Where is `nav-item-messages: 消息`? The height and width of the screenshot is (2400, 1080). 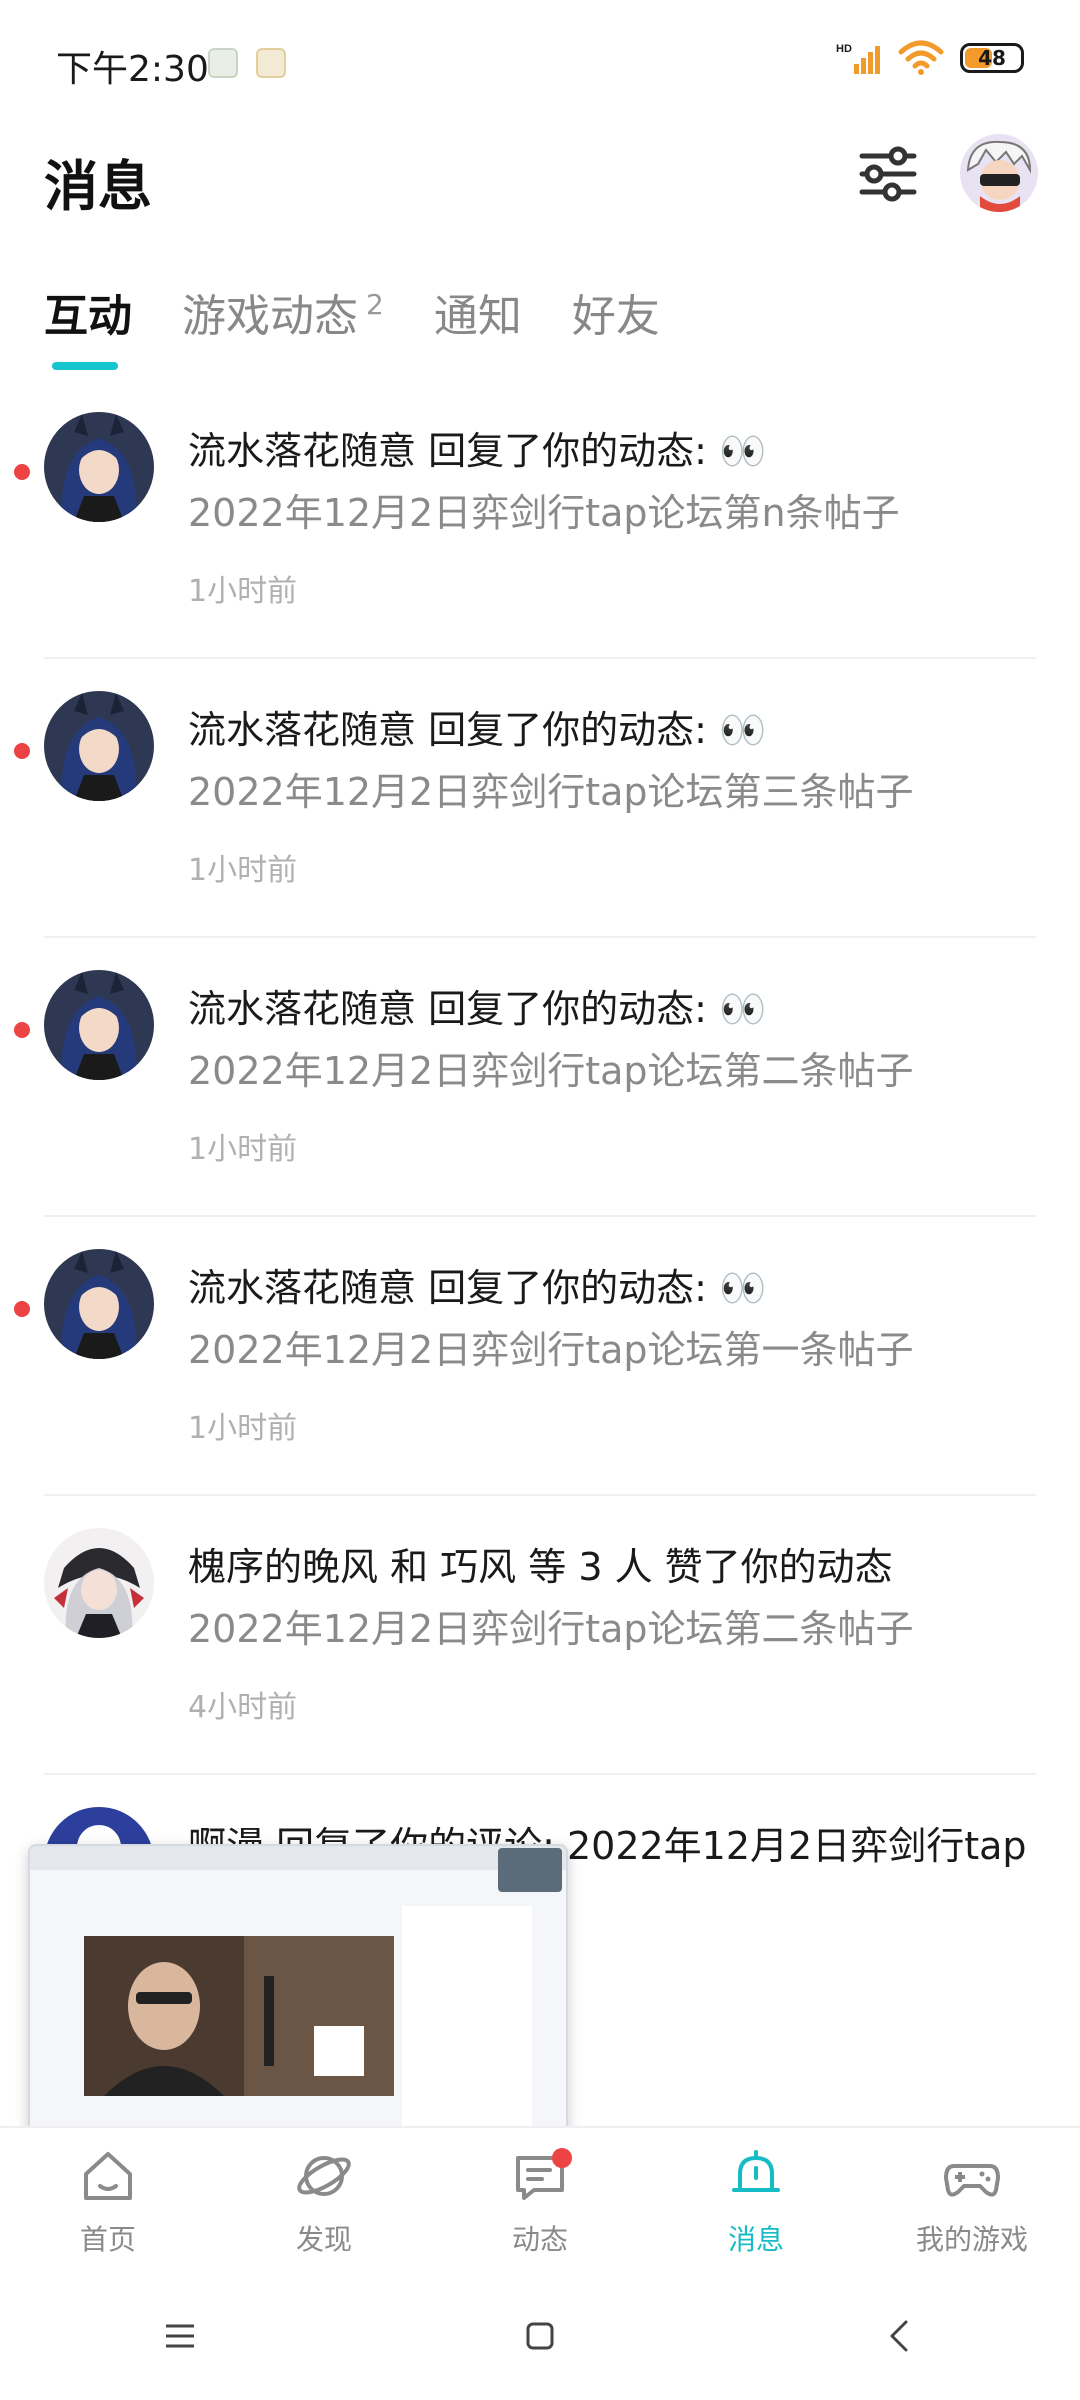 nav-item-messages: 消息 is located at coordinates (756, 2200).